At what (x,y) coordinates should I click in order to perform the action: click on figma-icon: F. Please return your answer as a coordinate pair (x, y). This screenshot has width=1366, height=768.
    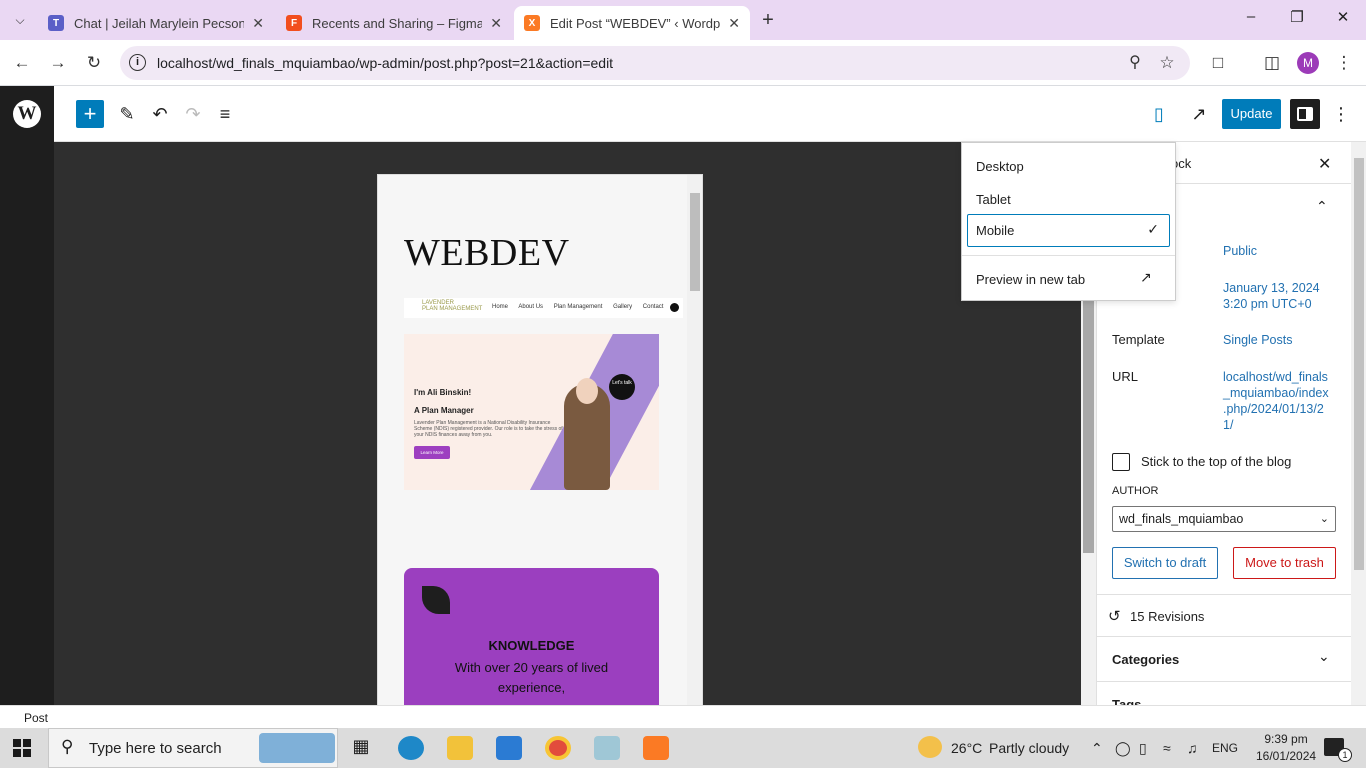
    Looking at the image, I should click on (294, 23).